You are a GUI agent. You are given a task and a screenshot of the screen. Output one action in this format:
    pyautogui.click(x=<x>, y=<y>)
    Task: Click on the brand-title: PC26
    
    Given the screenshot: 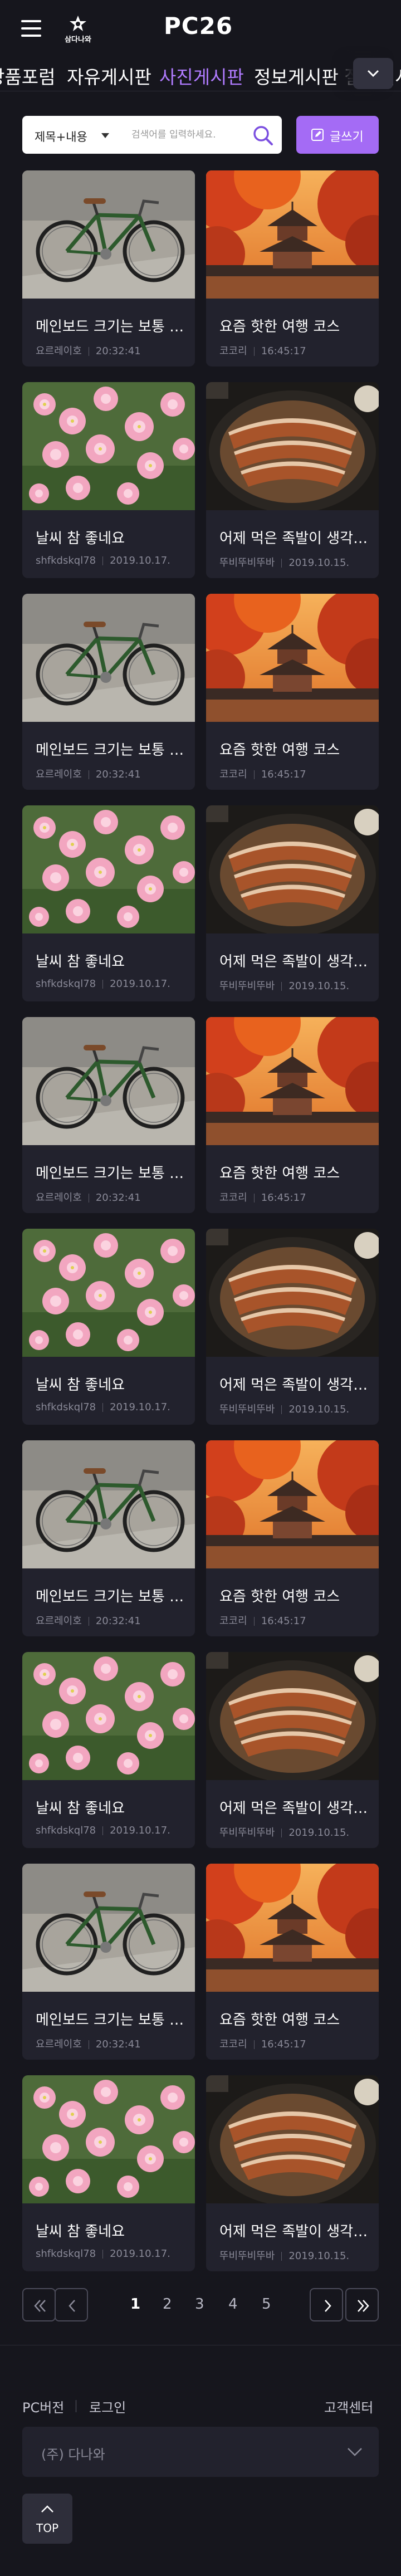 What is the action you would take?
    pyautogui.click(x=198, y=26)
    